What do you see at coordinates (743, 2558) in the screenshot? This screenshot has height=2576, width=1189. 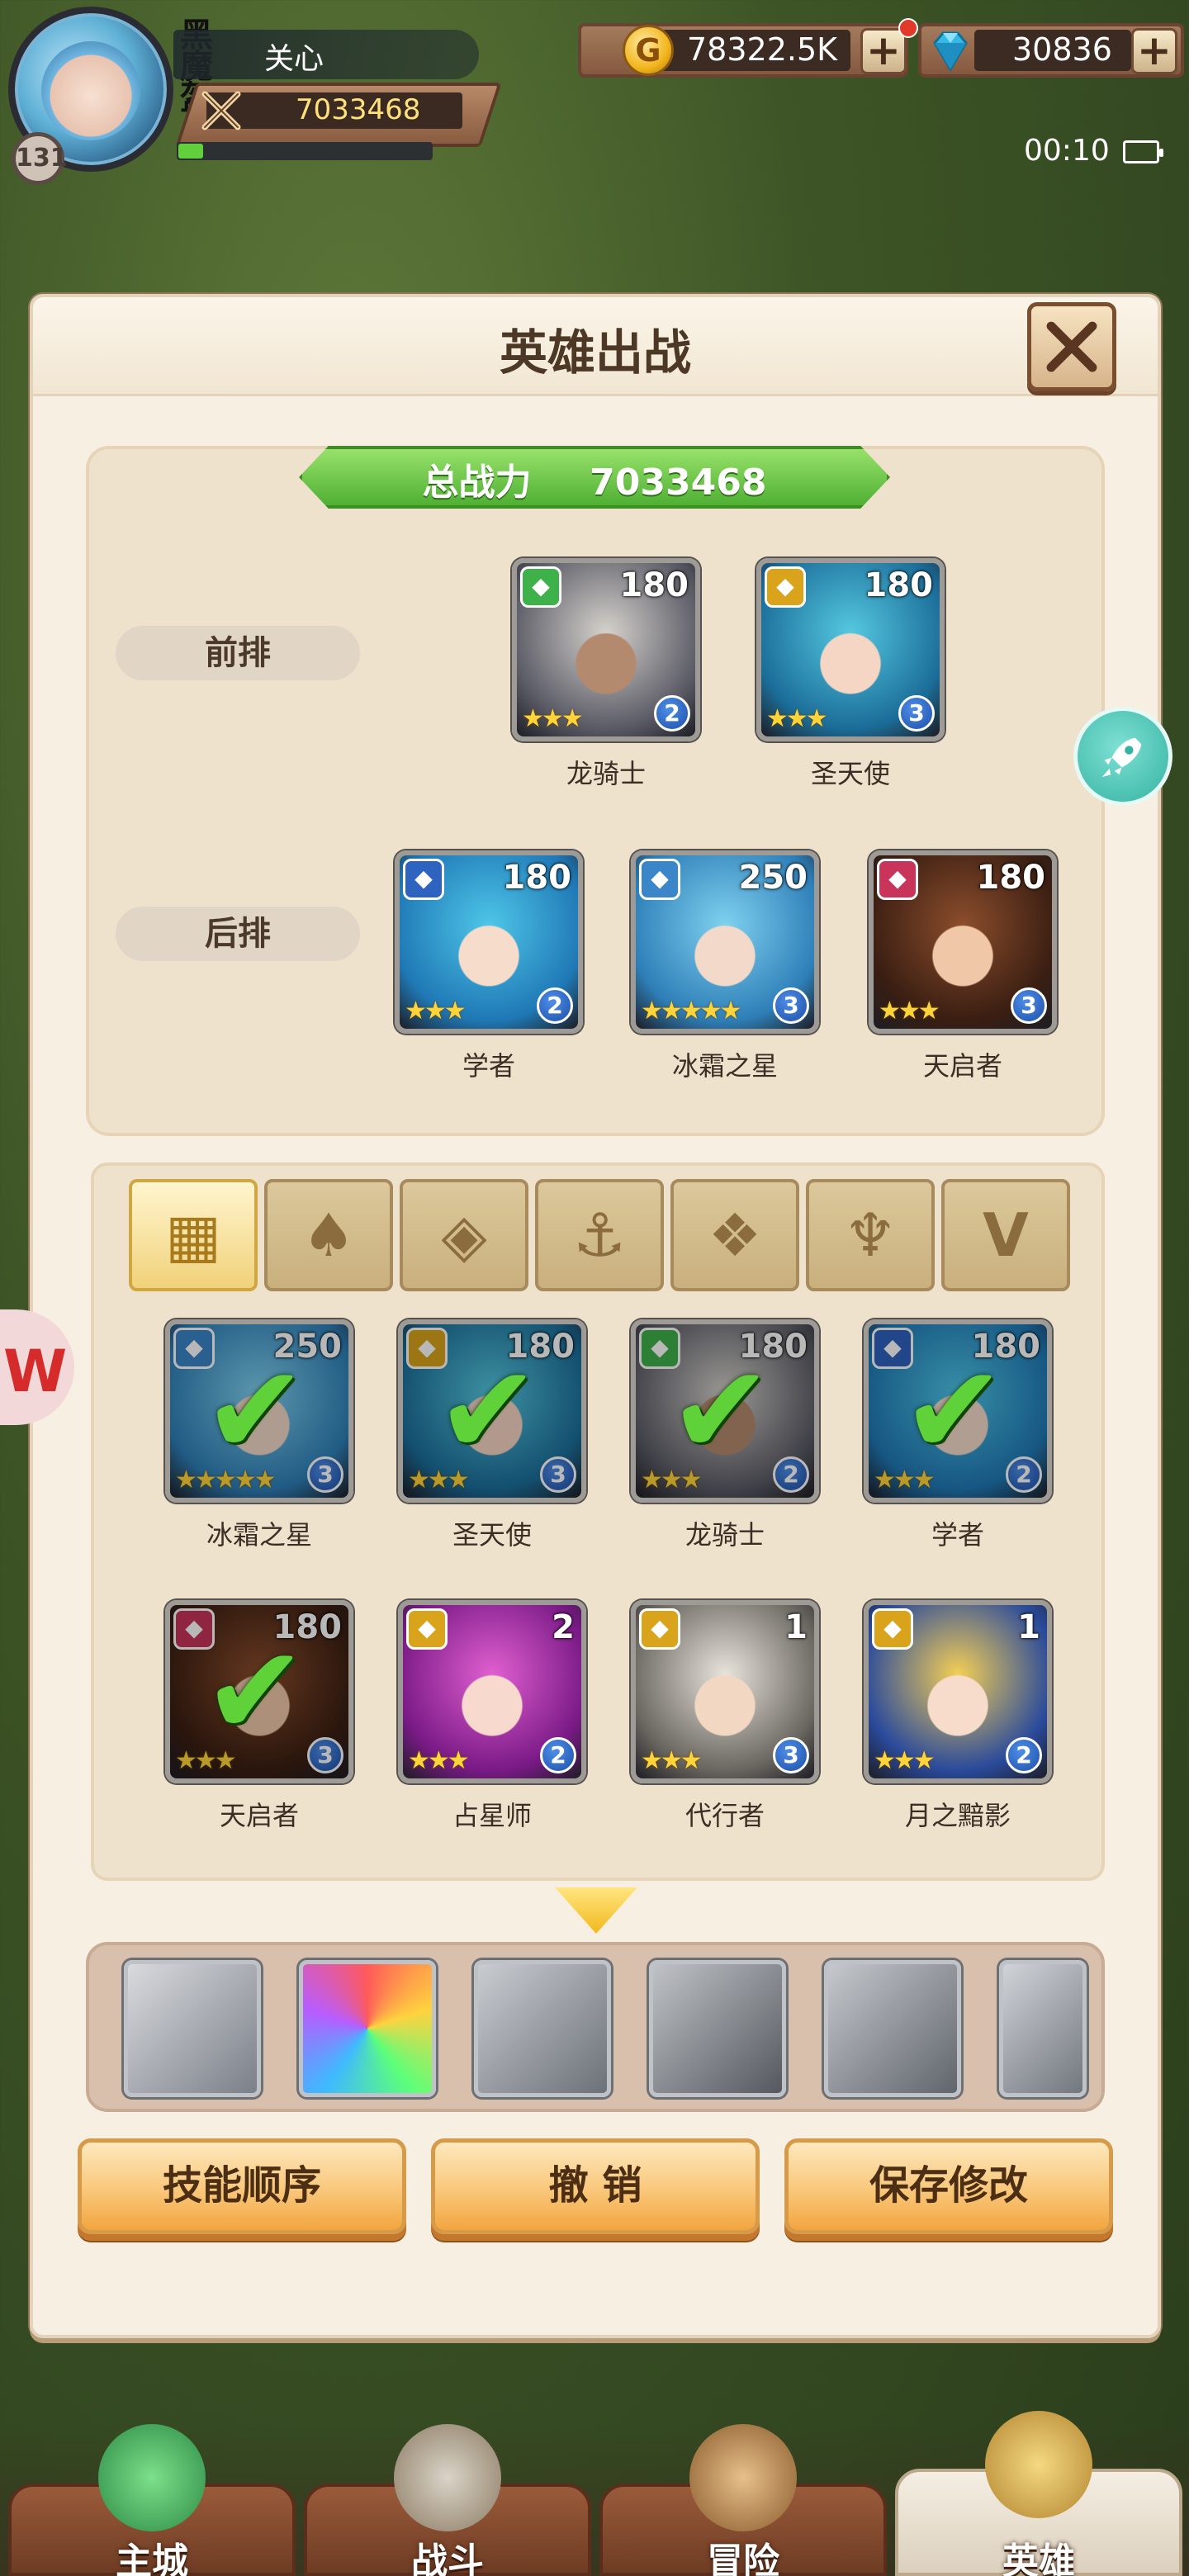 I see `nav-label: 冒险` at bounding box center [743, 2558].